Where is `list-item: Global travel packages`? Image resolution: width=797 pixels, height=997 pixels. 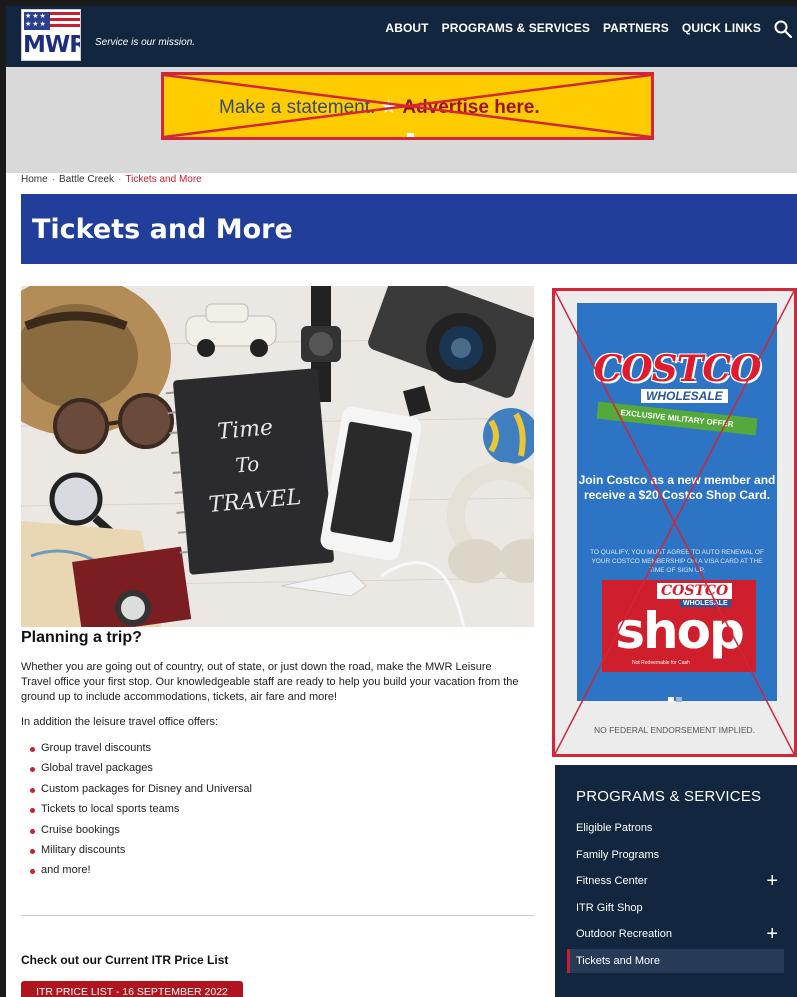 list-item: Global travel packages is located at coordinates (136, 772).